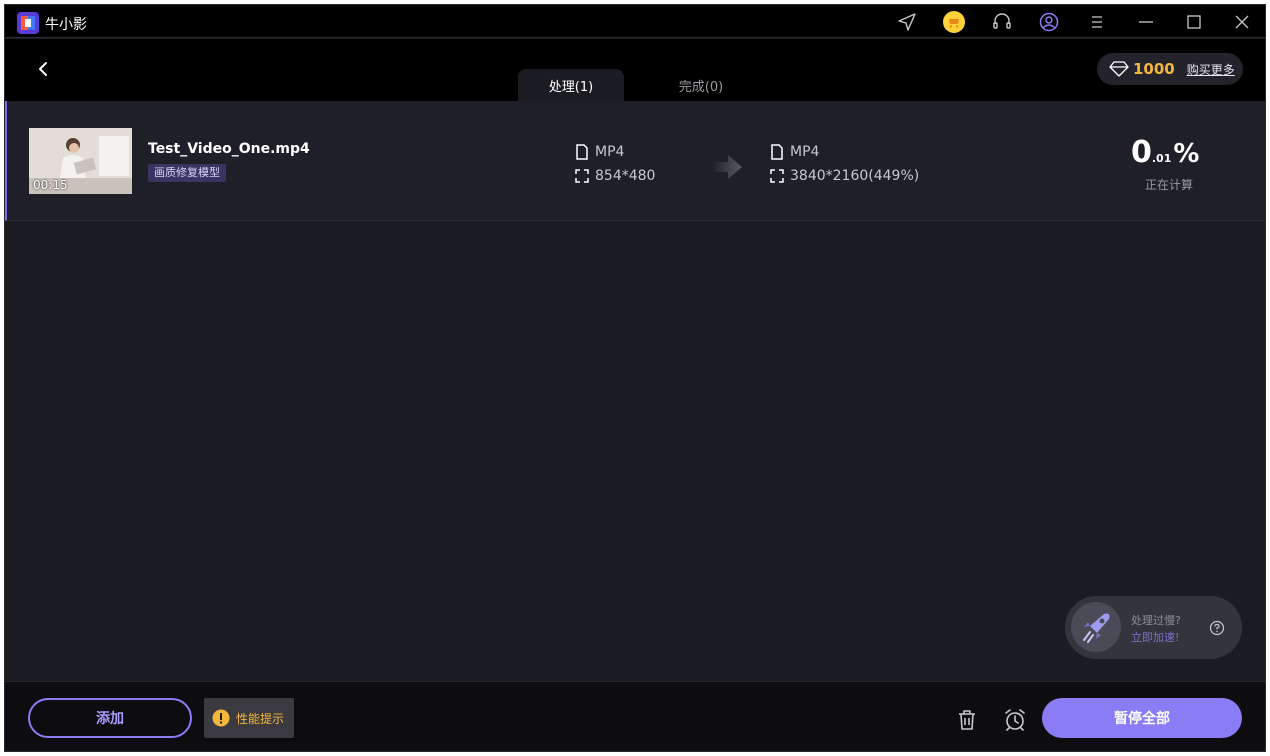  What do you see at coordinates (610, 152) in the screenshot?
I see `source-format-label: MP4` at bounding box center [610, 152].